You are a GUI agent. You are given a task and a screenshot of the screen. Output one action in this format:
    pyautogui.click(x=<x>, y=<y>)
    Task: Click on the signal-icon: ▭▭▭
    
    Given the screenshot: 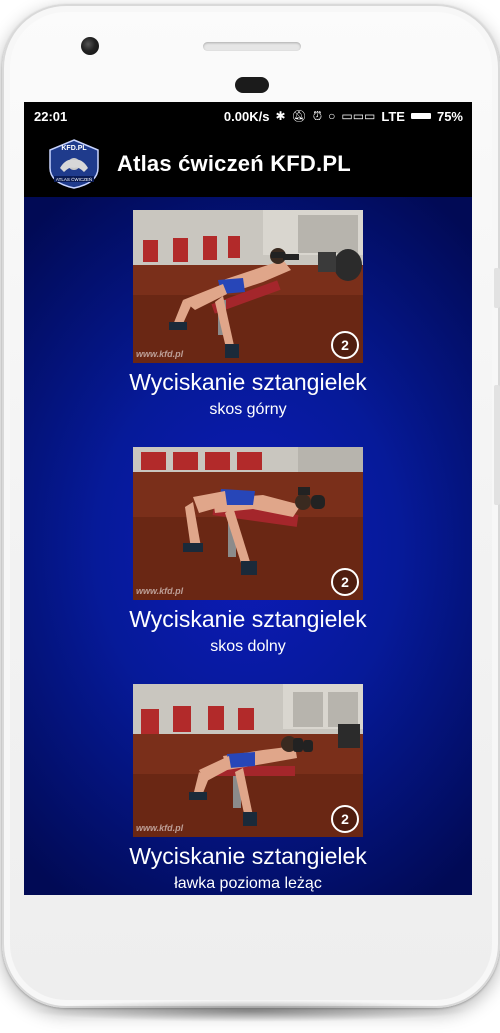 What is the action you would take?
    pyautogui.click(x=358, y=116)
    